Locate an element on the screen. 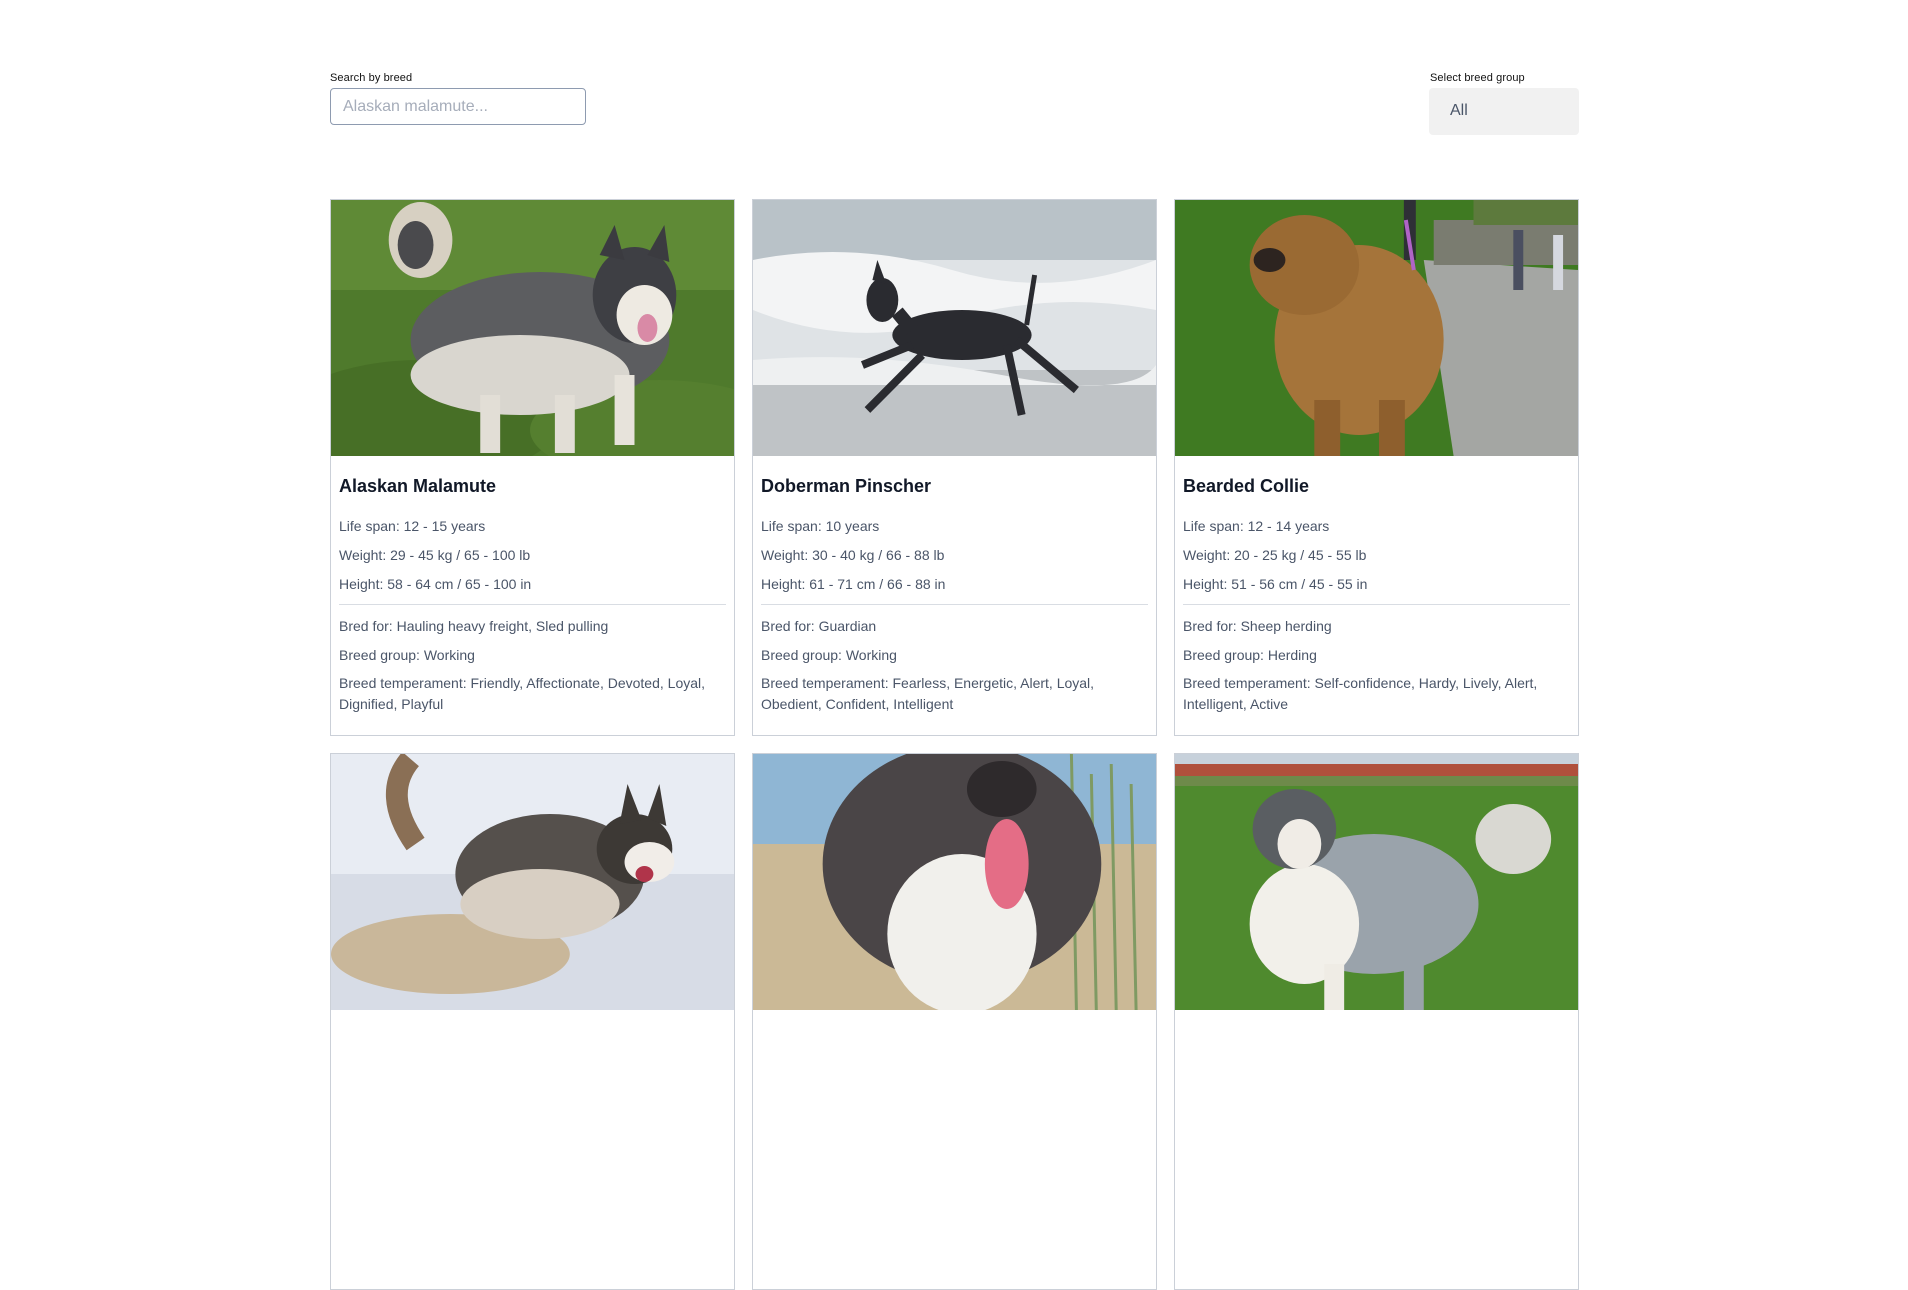  breed-height: Height: 51 - 56 cm / 45 - 55 in is located at coordinates (1275, 584).